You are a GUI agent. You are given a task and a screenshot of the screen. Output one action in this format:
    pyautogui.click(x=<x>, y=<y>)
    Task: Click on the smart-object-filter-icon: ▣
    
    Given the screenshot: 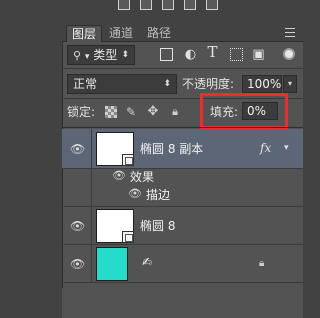 What is the action you would take?
    pyautogui.click(x=258, y=54)
    